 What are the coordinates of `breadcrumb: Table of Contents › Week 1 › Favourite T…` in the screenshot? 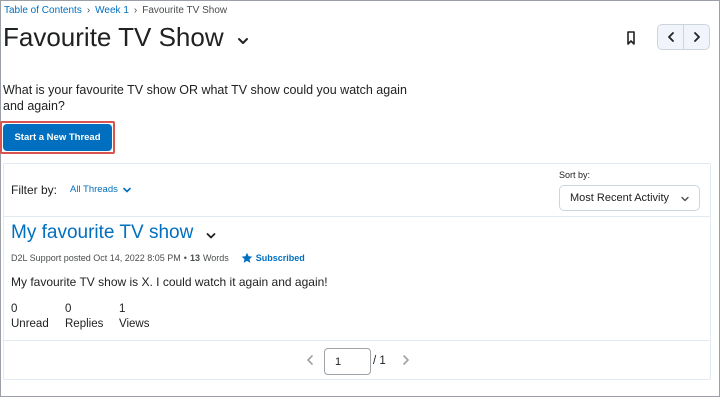 It's located at (115, 10).